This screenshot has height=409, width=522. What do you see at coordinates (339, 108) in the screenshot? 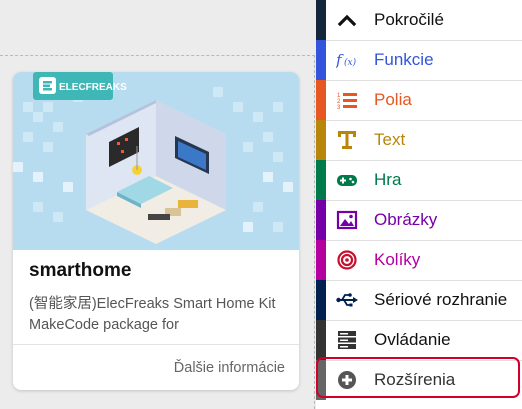
I see `svg-text: 3` at bounding box center [339, 108].